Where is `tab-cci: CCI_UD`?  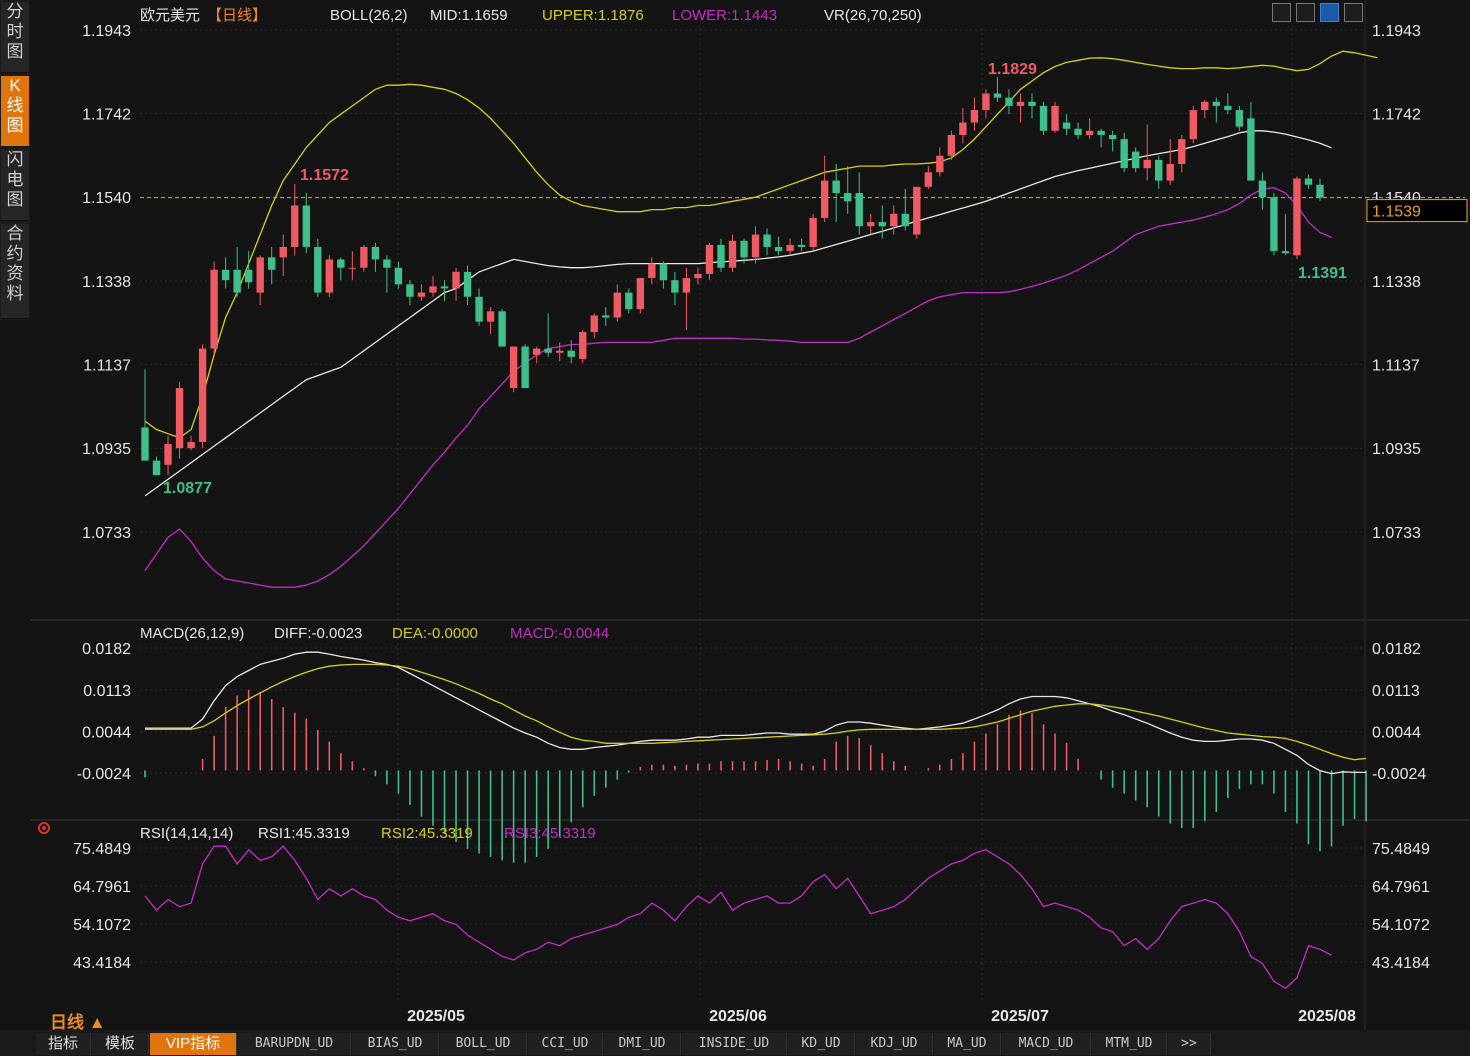
tab-cci: CCI_UD is located at coordinates (565, 1044).